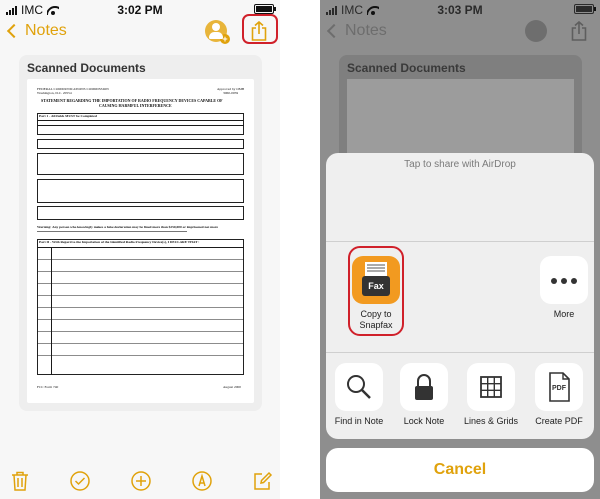 The image size is (600, 499). I want to click on create-pdf-button: PDF Create PDF, so click(559, 394).